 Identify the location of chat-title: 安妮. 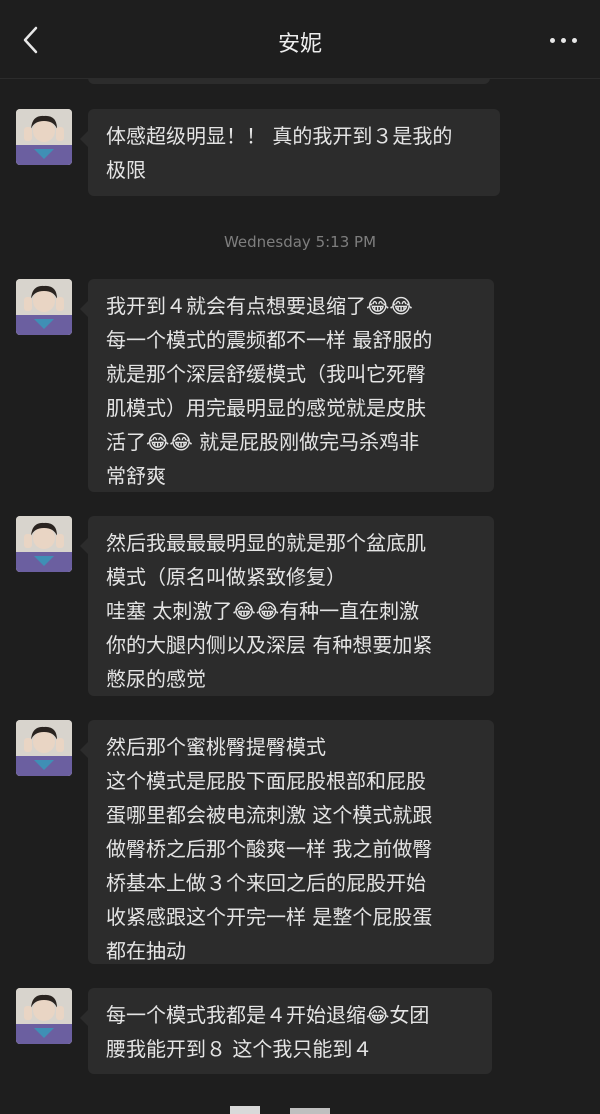
(299, 44).